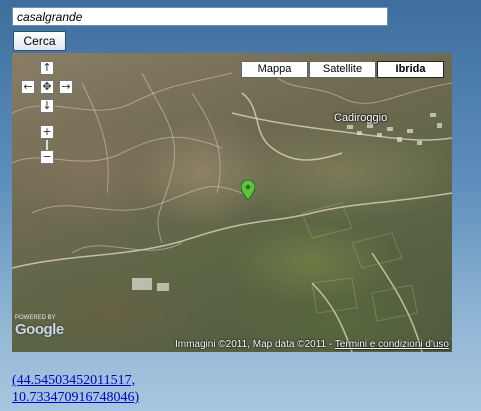 The height and width of the screenshot is (411, 481). What do you see at coordinates (75, 389) in the screenshot?
I see `coordinates-link: (44.54503452011517, 10.733470916748046)` at bounding box center [75, 389].